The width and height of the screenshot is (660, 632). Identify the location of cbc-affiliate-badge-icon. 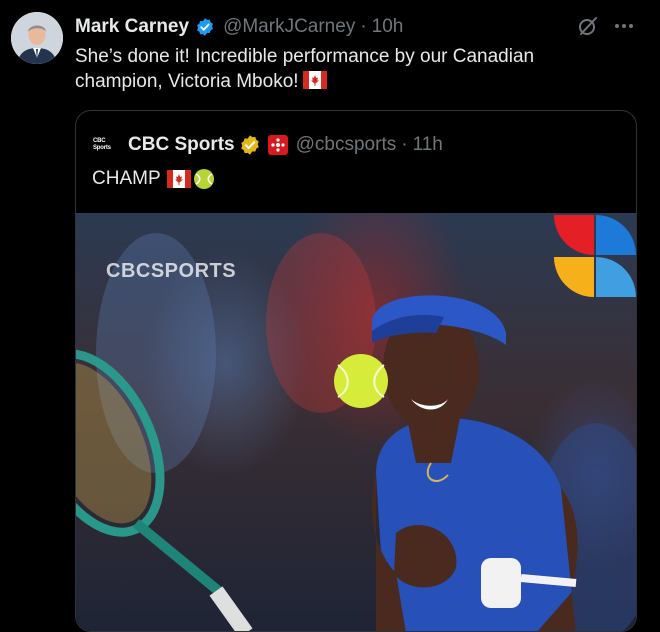
(277, 145).